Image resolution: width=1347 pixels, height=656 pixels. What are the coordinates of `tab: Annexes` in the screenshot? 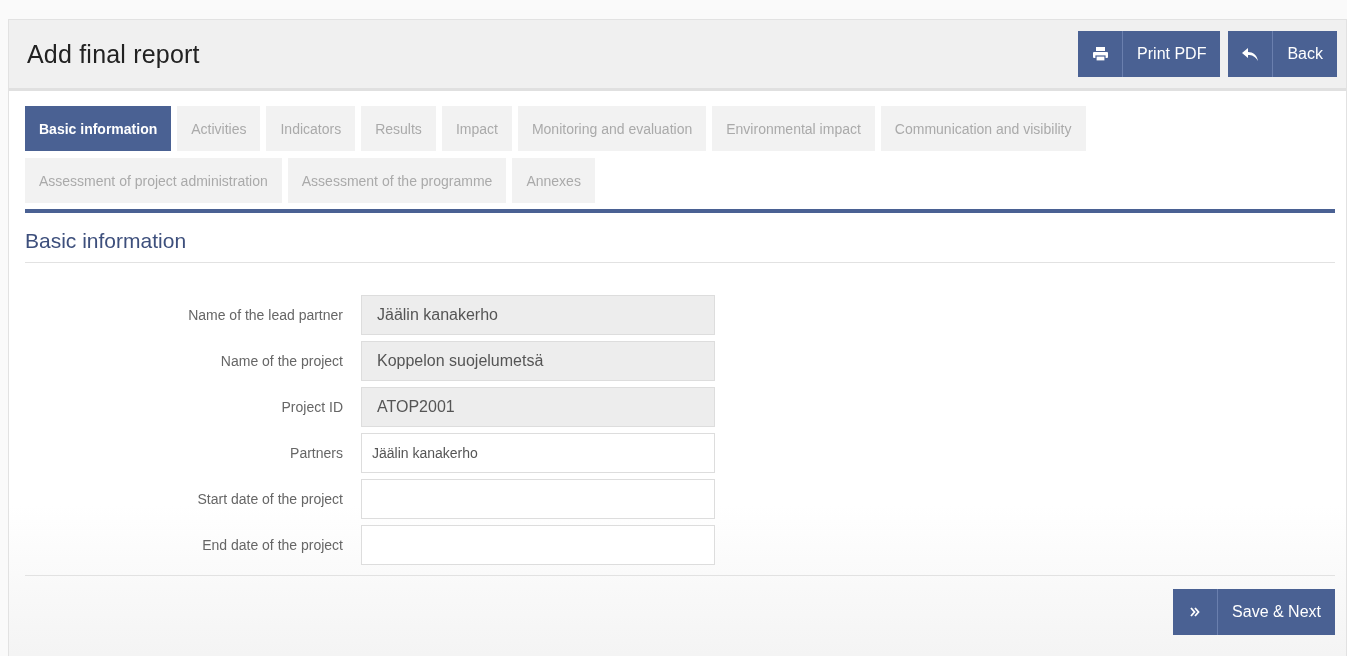 It's located at (553, 180).